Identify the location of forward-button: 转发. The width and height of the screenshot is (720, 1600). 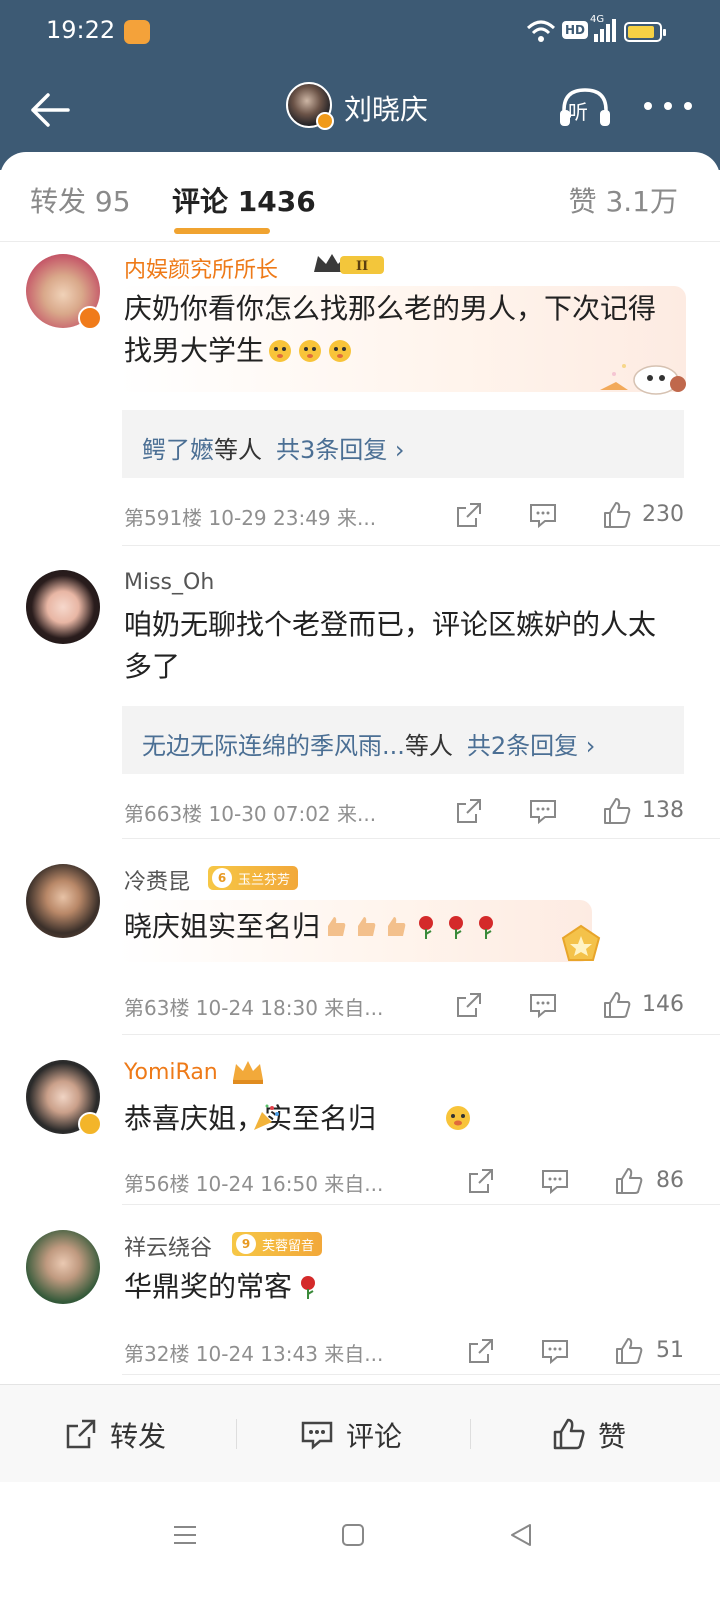
(138, 1435).